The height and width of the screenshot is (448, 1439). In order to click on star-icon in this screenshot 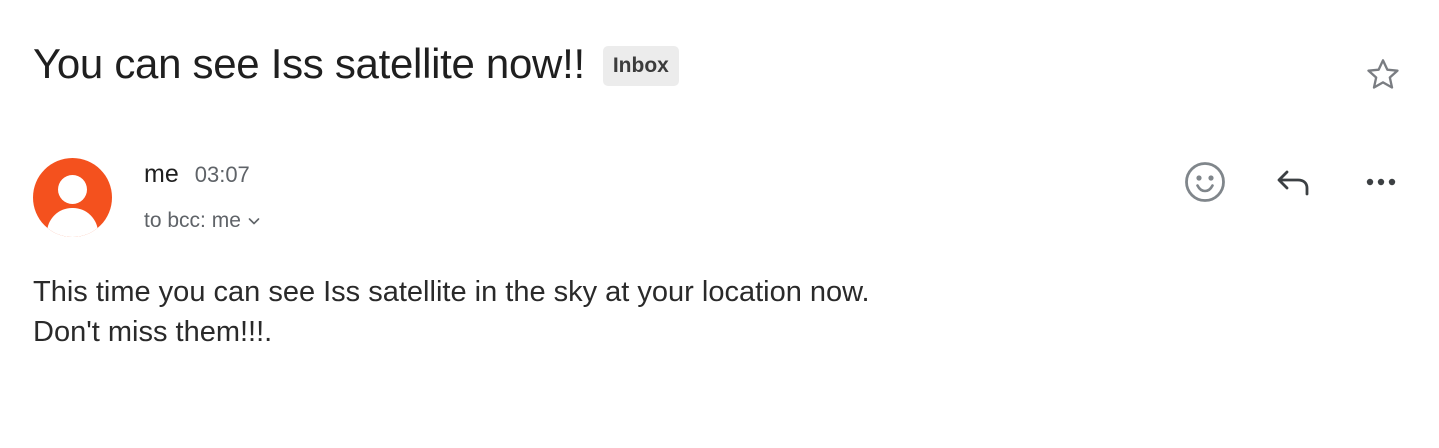, I will do `click(1383, 75)`.